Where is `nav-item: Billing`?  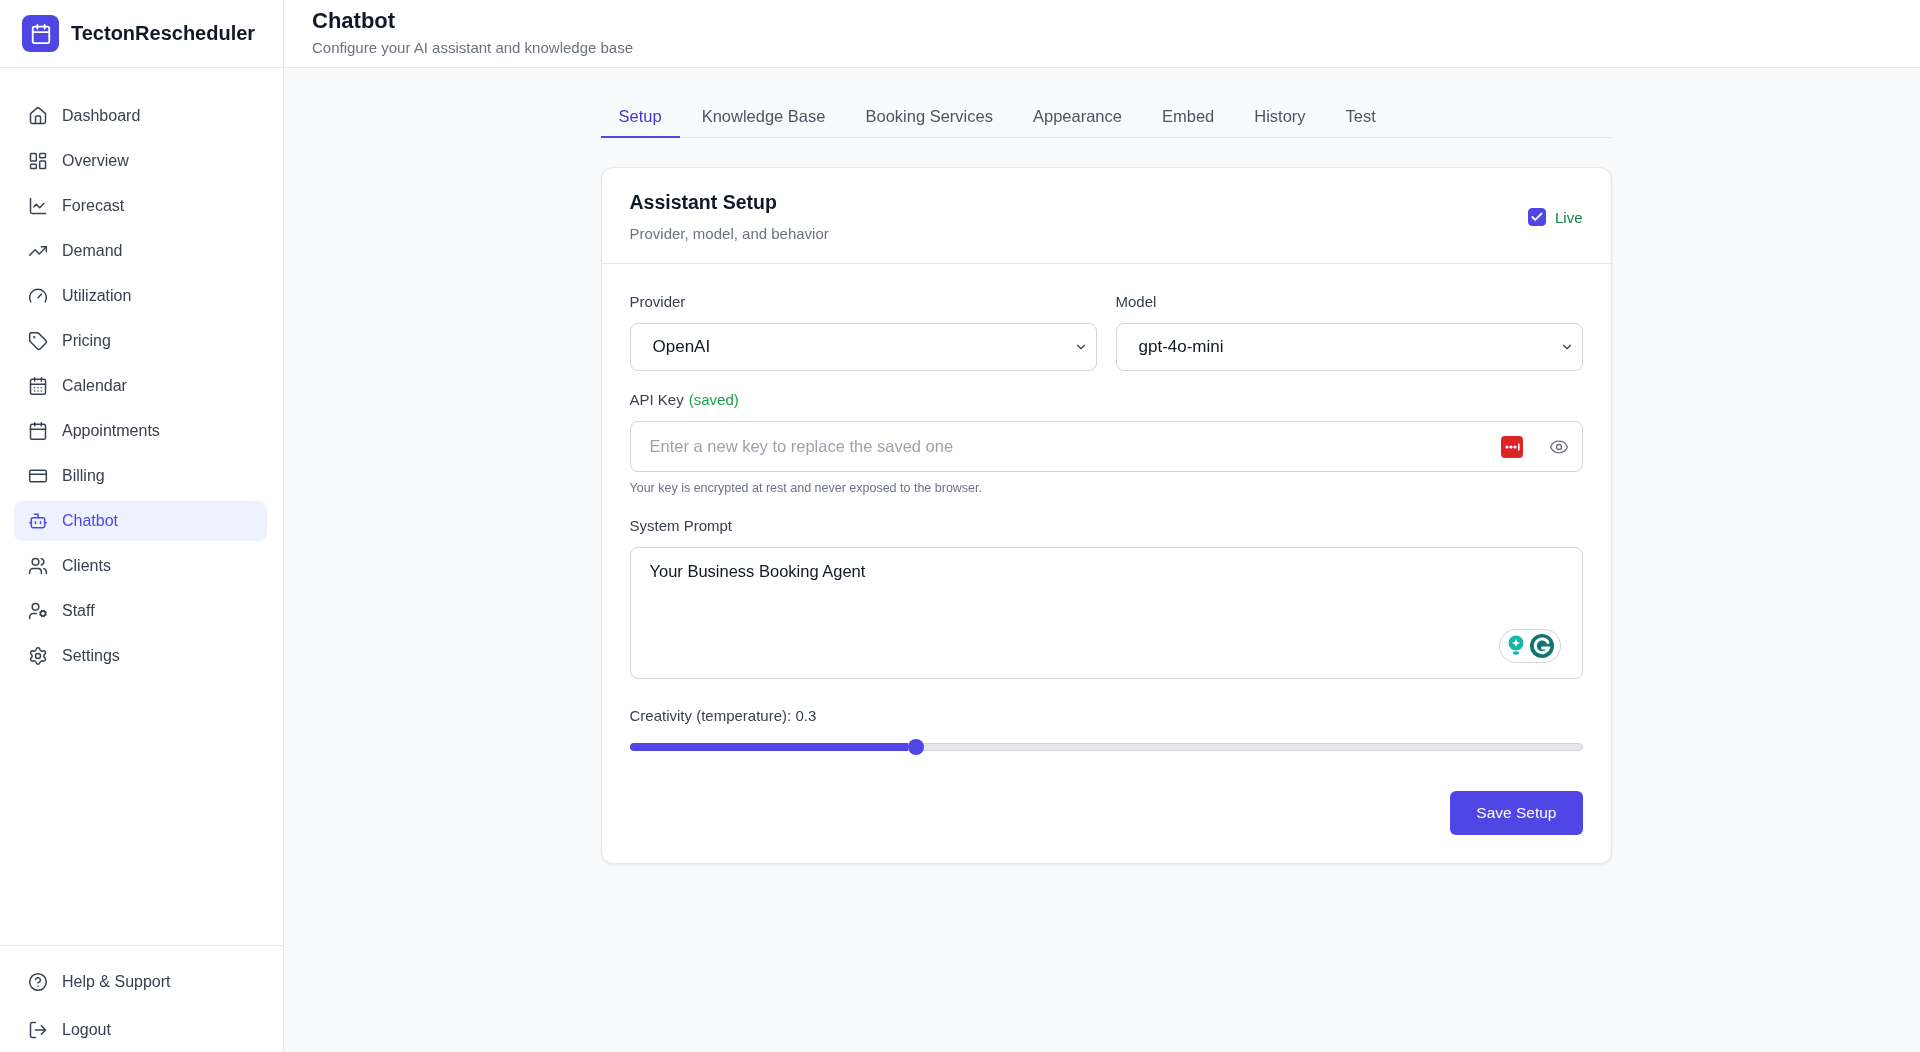 nav-item: Billing is located at coordinates (140, 476).